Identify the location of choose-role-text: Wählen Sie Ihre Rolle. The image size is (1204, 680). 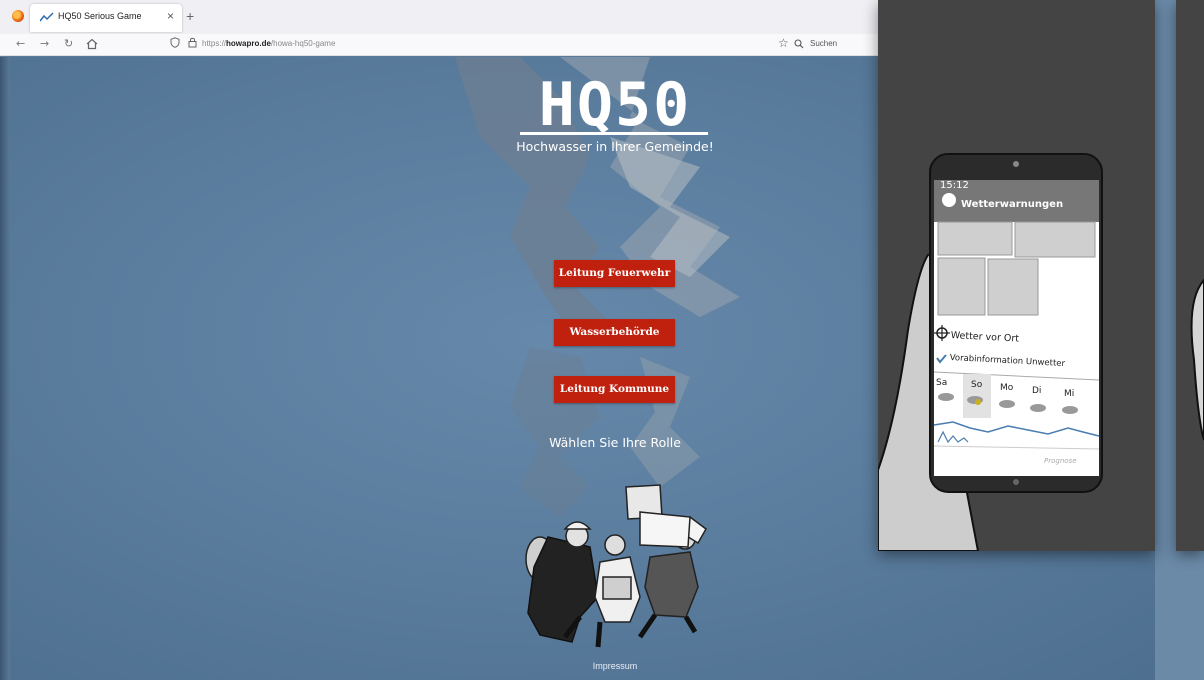
(615, 442).